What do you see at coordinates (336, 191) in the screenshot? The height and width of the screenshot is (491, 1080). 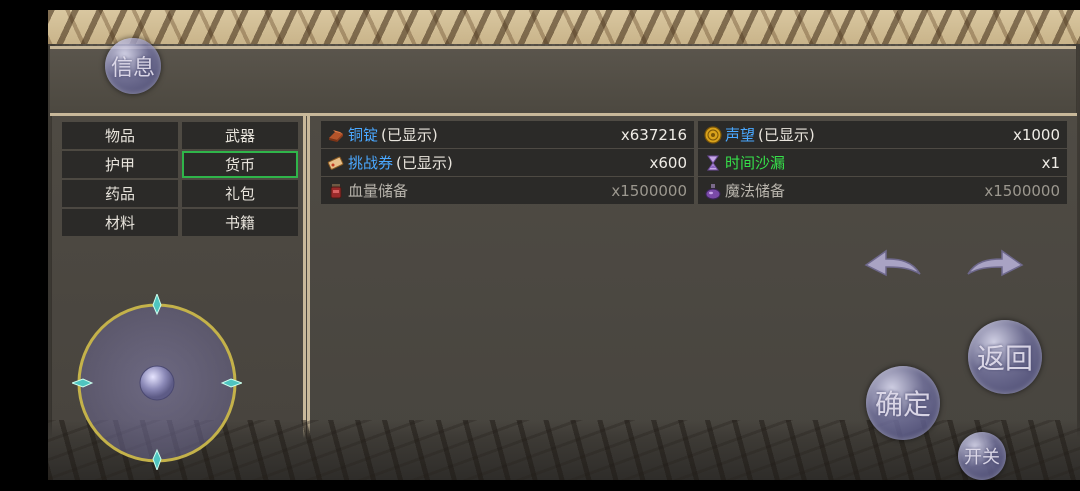 I see `health-jar-icon` at bounding box center [336, 191].